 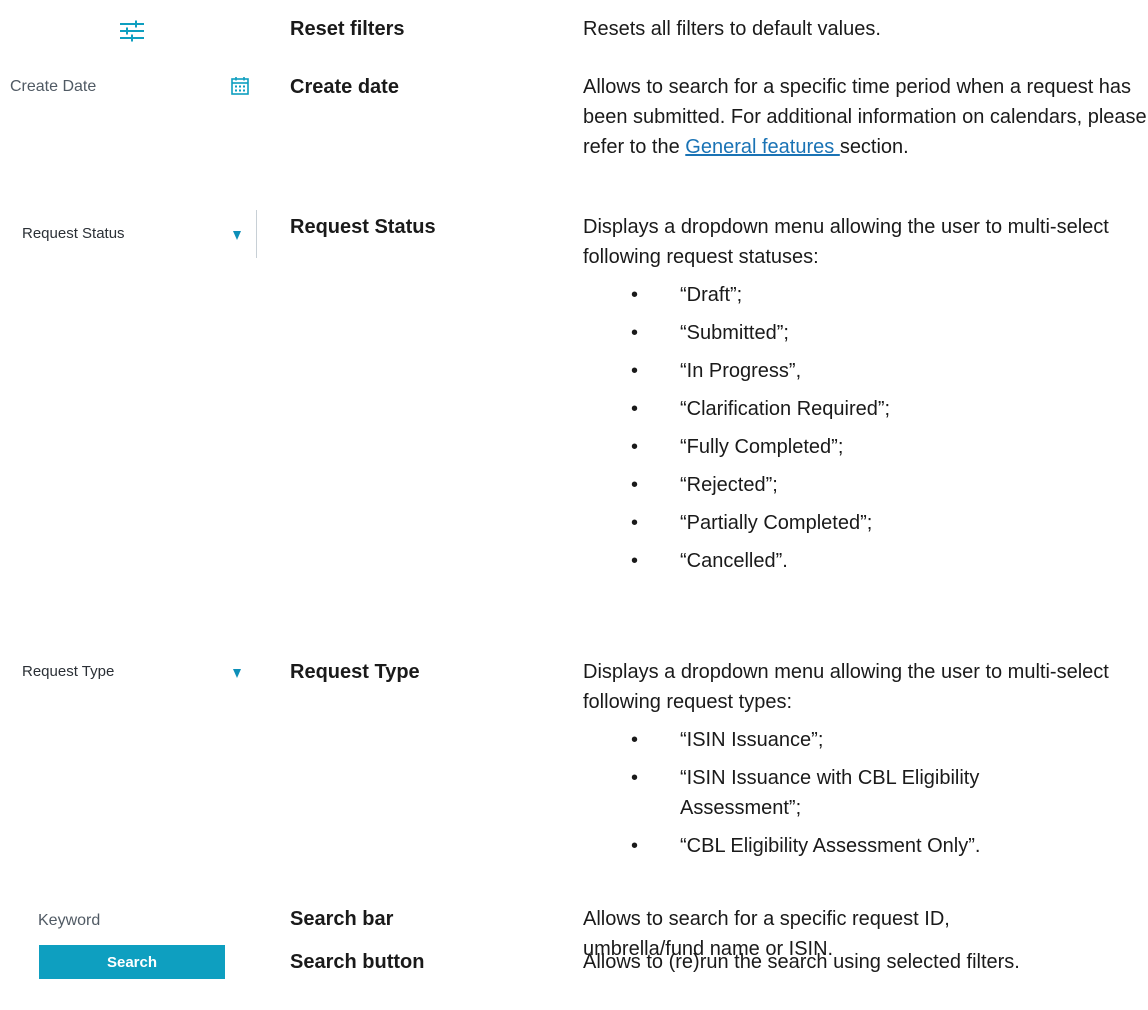 What do you see at coordinates (865, 846) in the screenshot?
I see `list-item: “CBL Eligibility Assessment Only”.` at bounding box center [865, 846].